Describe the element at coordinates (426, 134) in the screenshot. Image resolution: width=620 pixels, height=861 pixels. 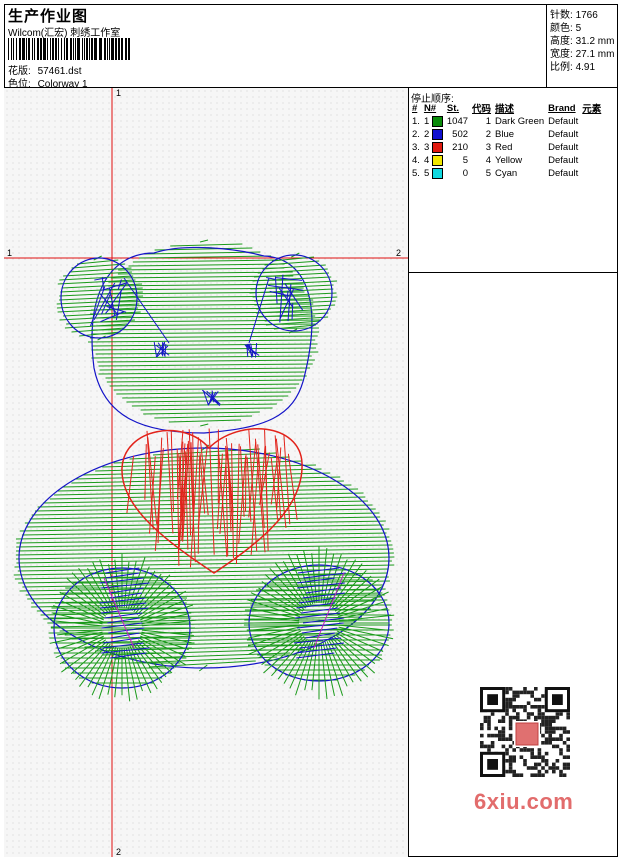
I see `needle-number: 2` at that location.